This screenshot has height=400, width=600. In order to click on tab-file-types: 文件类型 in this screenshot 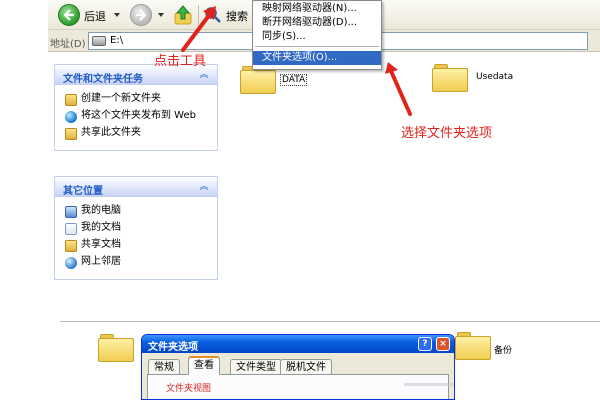, I will do `click(256, 367)`.